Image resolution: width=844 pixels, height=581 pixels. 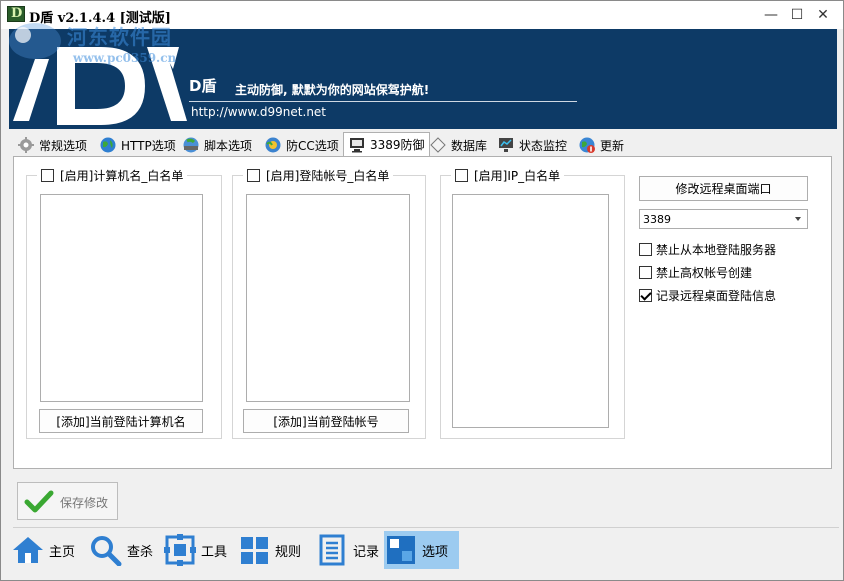 I want to click on tab-3389-defense: 3389防御, so click(x=386, y=144).